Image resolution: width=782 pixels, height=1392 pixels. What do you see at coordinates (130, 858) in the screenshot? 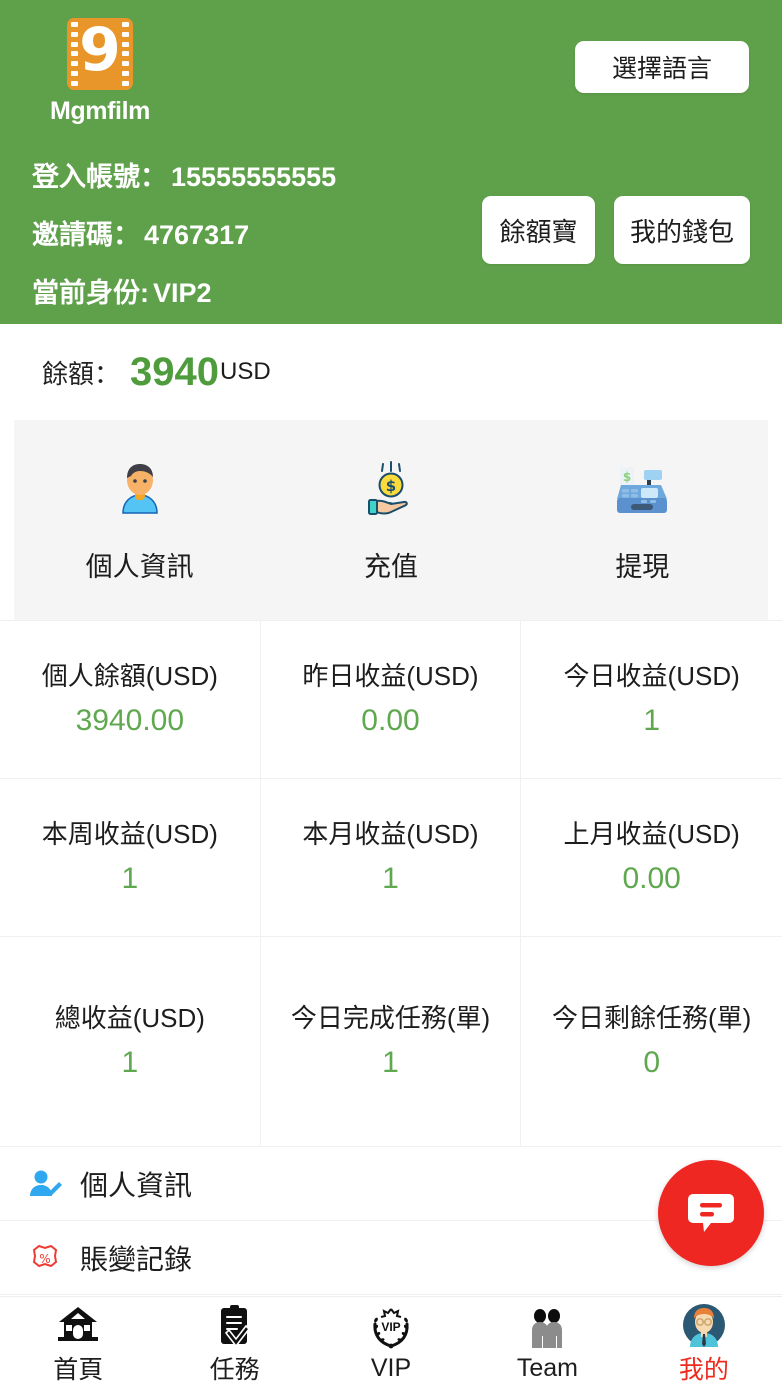
I see `stat-cell: 本周收益(USD) 1` at bounding box center [130, 858].